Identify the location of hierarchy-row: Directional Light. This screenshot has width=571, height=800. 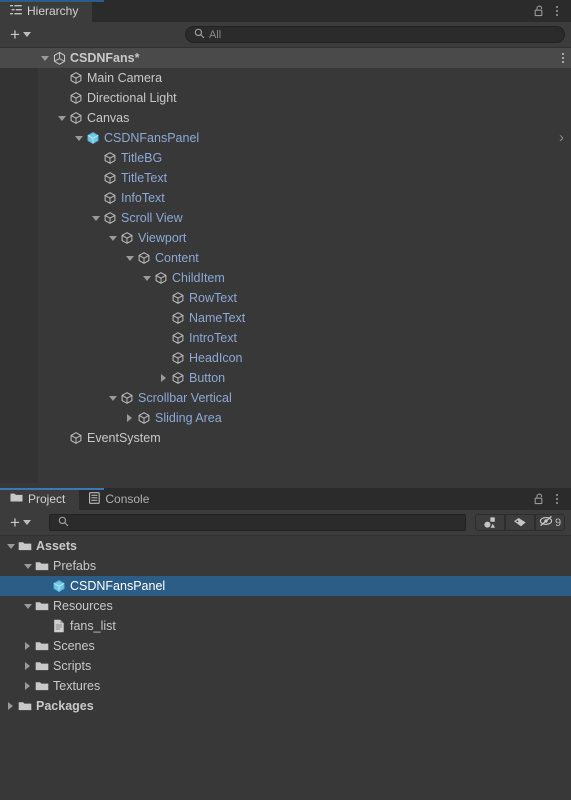
(285, 98).